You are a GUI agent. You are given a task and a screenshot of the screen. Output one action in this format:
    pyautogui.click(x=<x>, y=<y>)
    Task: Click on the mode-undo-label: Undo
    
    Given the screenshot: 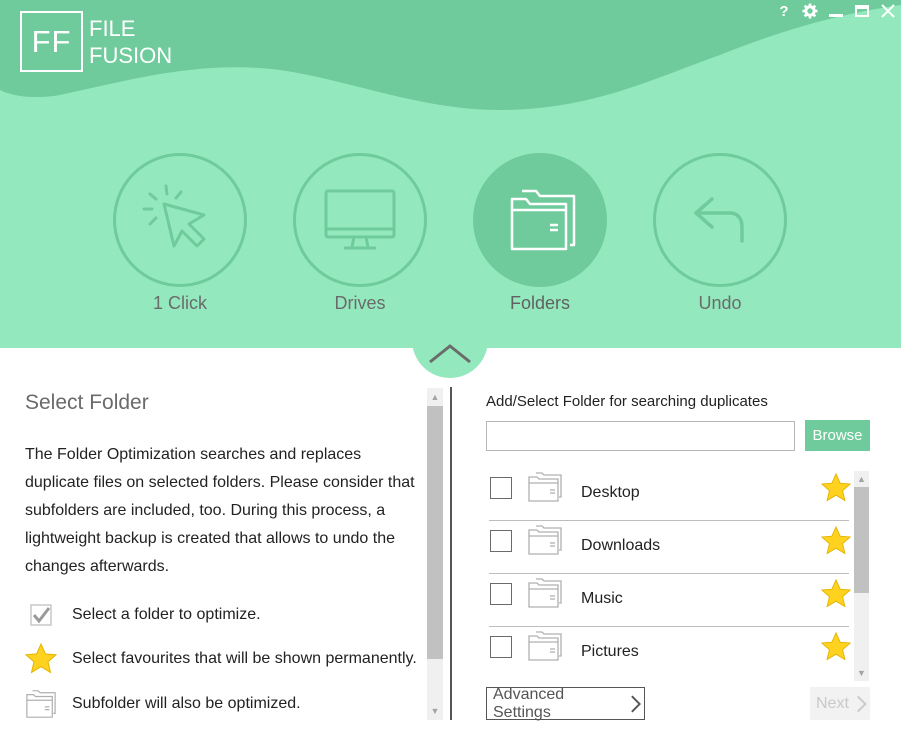 What is the action you would take?
    pyautogui.click(x=720, y=303)
    